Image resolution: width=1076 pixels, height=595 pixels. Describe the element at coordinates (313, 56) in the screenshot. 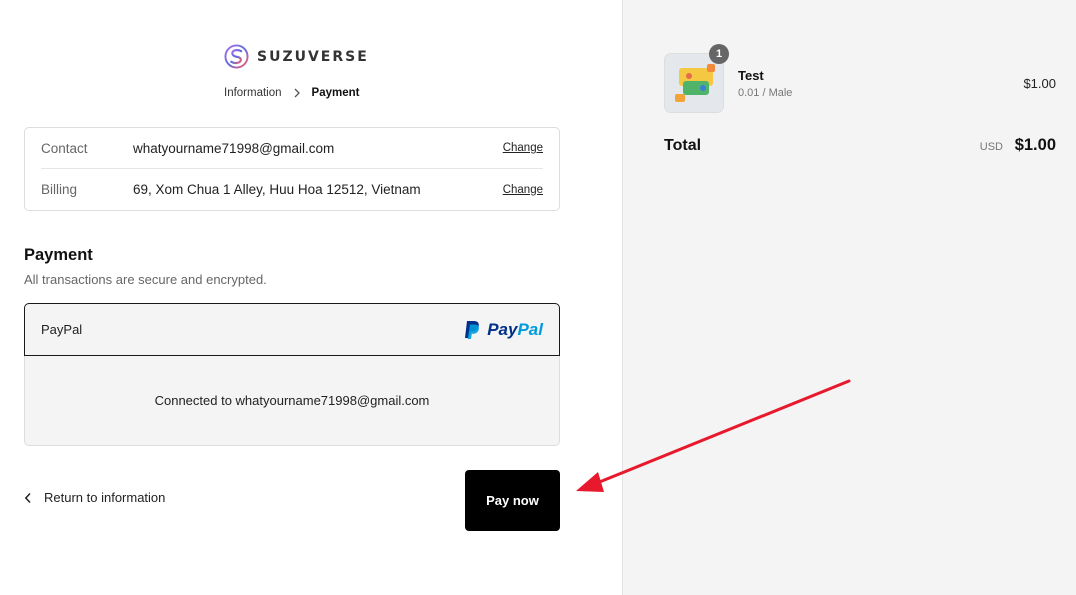

I see `brand-name: SUZUVERSE` at that location.